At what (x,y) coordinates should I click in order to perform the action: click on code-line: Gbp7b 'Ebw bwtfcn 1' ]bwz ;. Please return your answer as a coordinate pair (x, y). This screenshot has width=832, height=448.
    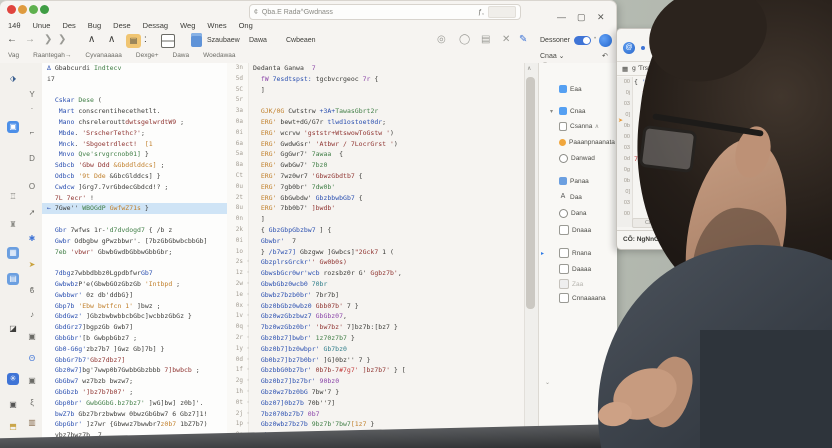
    Looking at the image, I should click on (134, 306).